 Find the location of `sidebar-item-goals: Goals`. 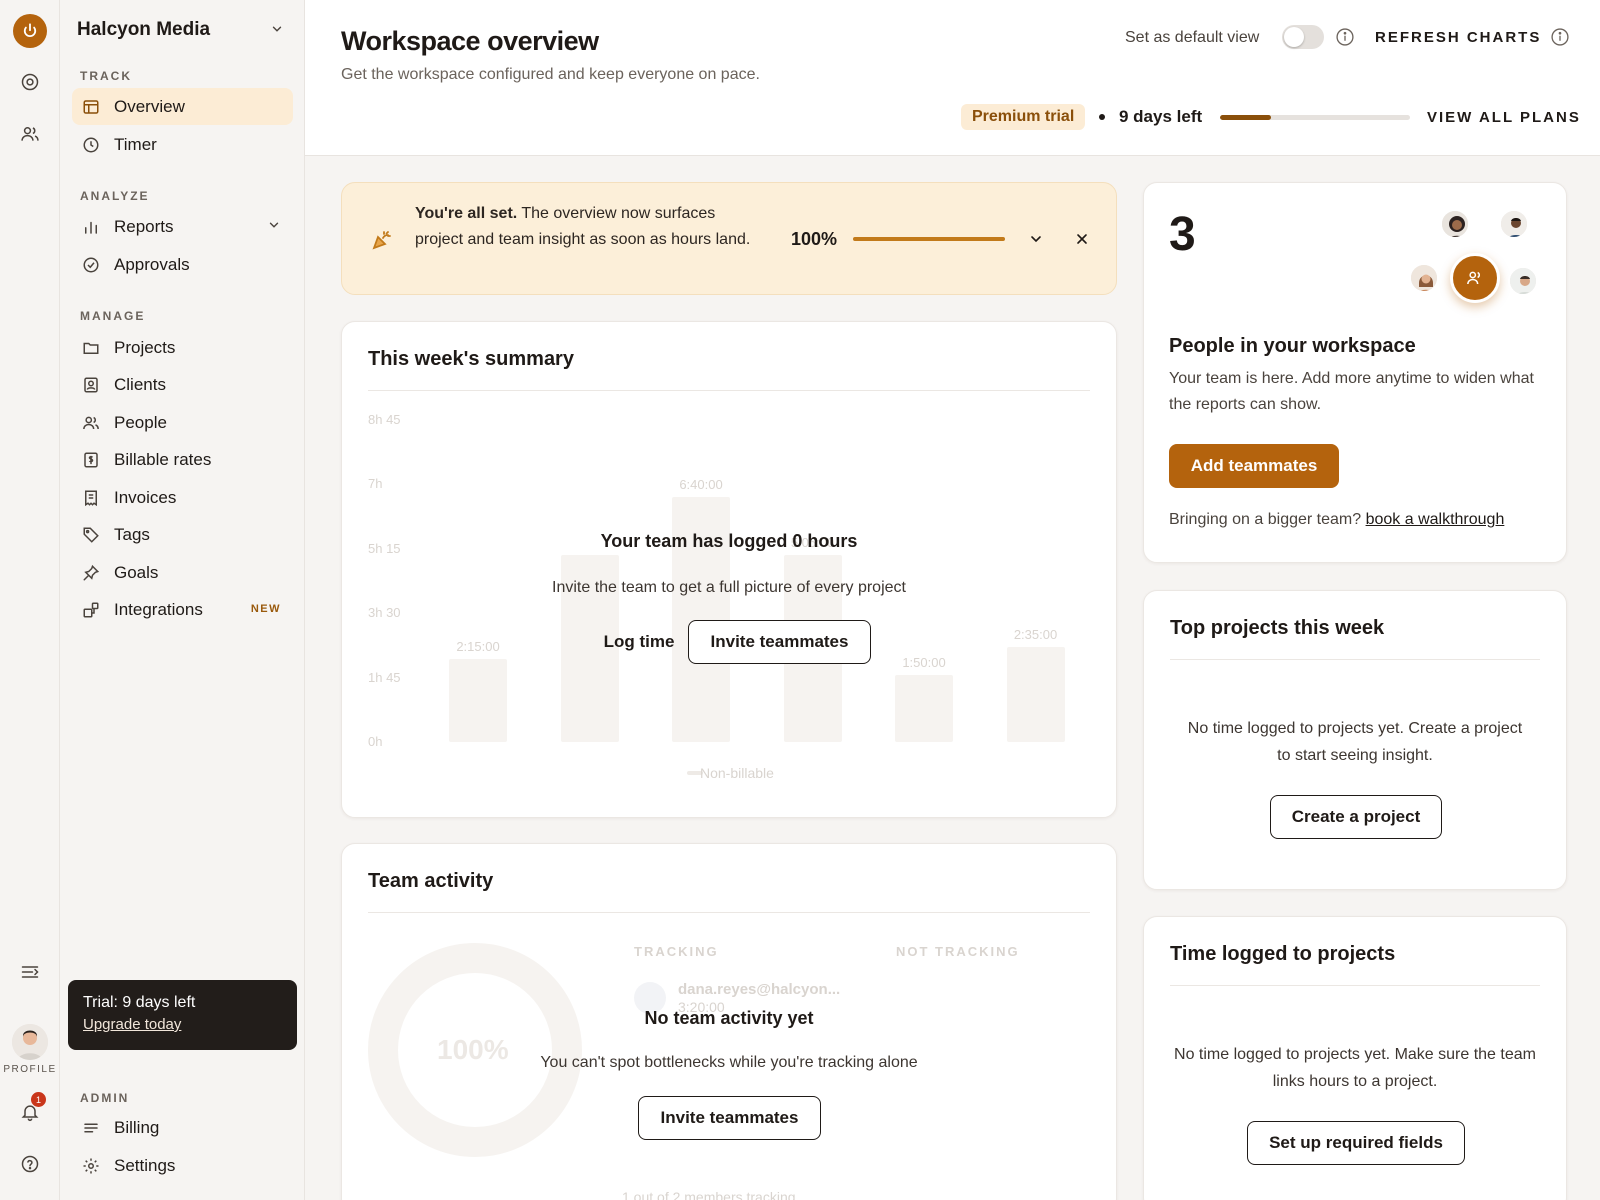

sidebar-item-goals: Goals is located at coordinates (182, 572).